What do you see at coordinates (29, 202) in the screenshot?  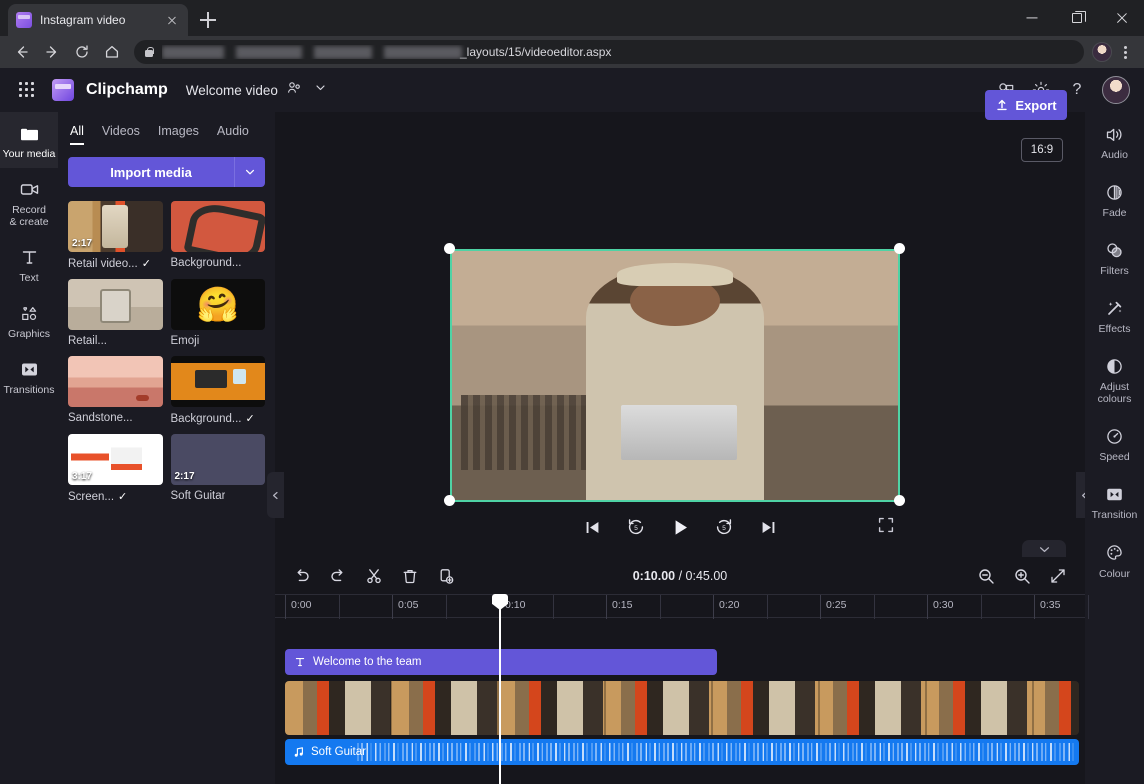 I see `sidebar-item-record-create: Record & create` at bounding box center [29, 202].